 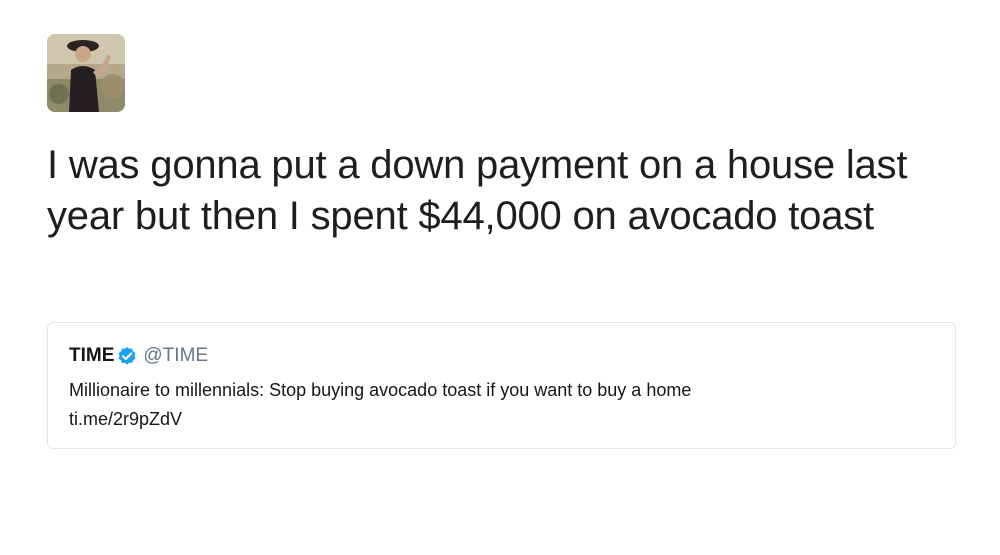 I want to click on avatar, so click(x=86, y=73).